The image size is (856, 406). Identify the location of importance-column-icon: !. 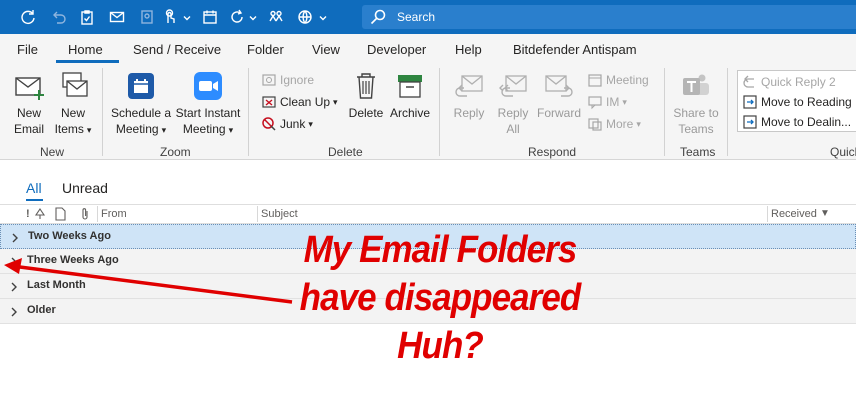
(28, 214).